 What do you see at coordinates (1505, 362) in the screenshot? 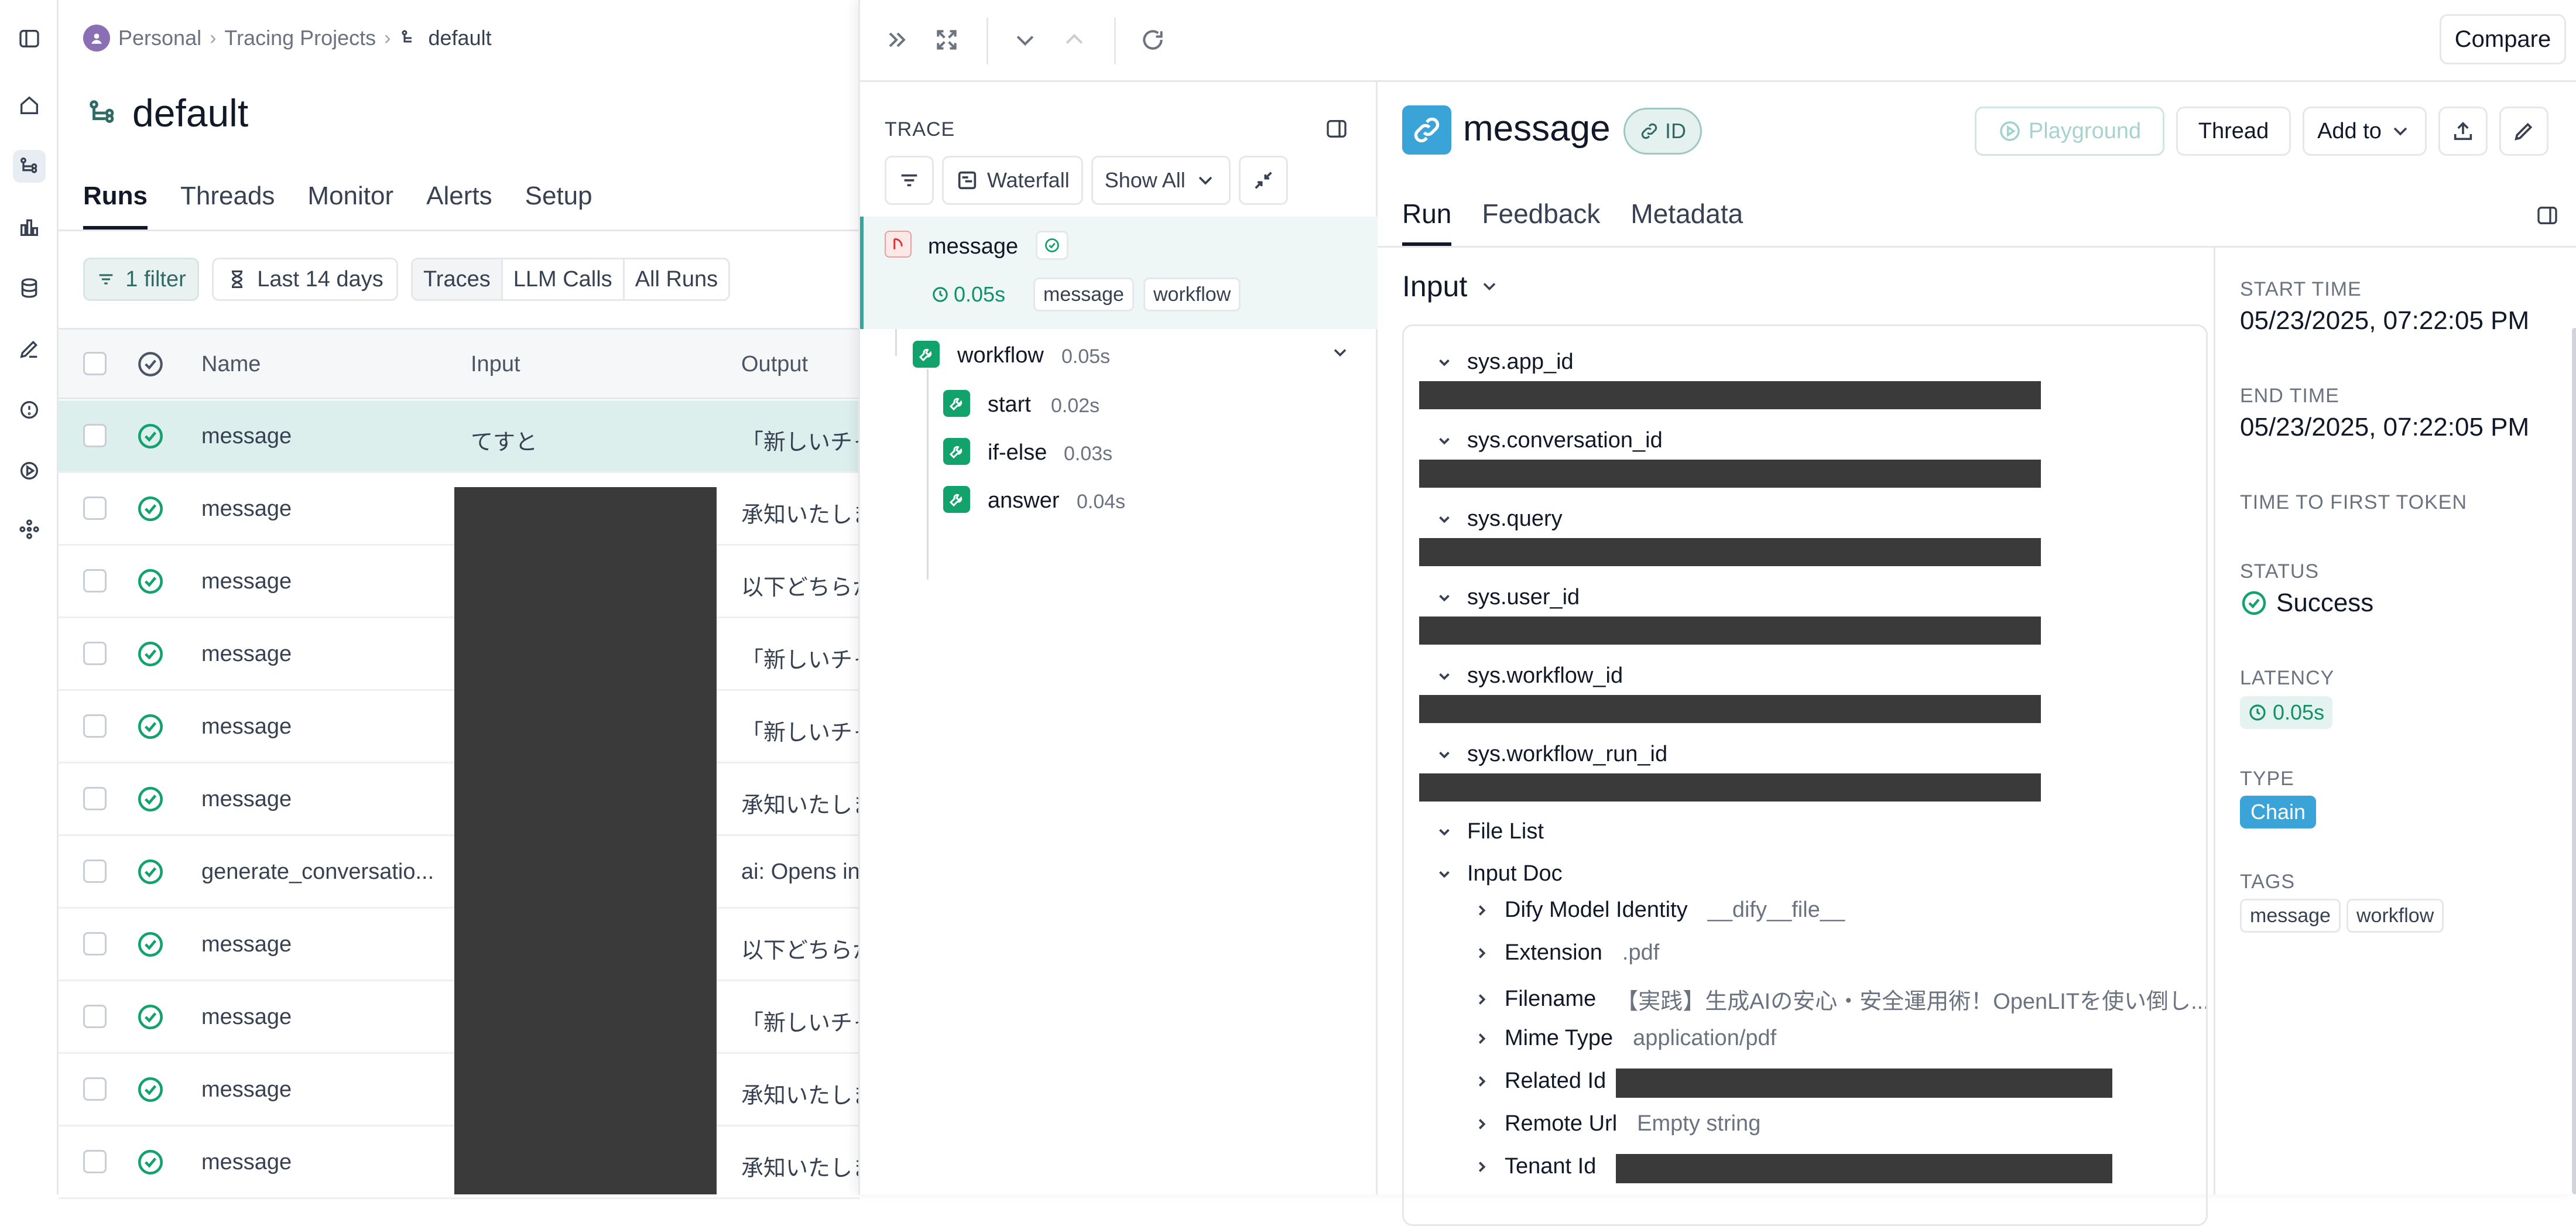
I see `input-key: sys.app_id` at bounding box center [1505, 362].